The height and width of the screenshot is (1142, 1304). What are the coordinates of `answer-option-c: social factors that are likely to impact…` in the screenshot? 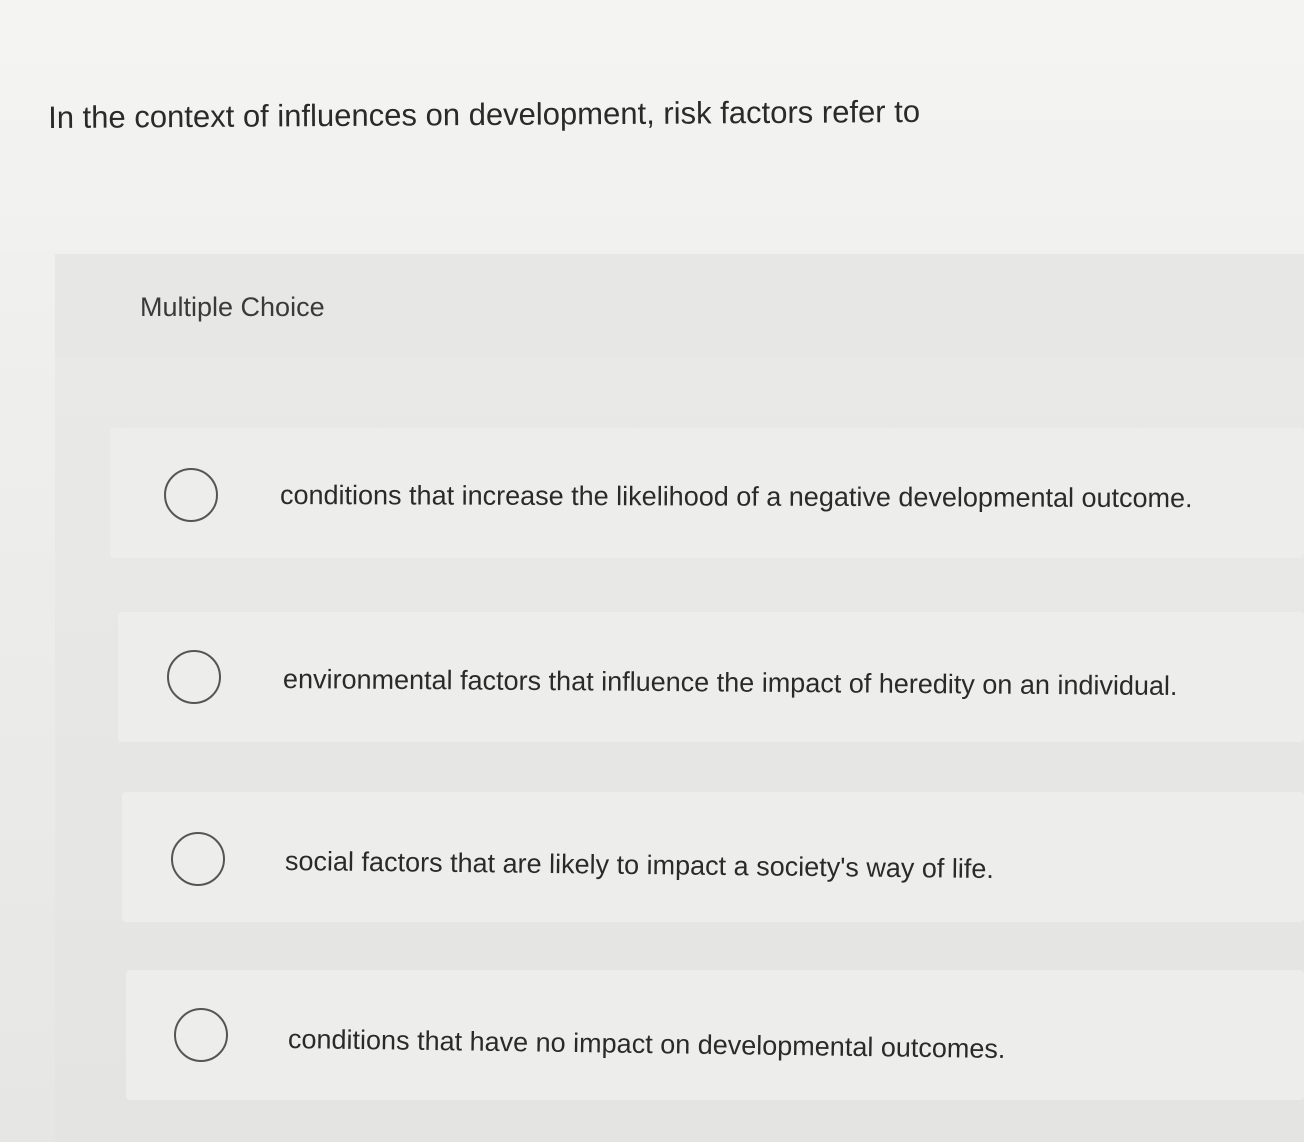 It's located at (713, 857).